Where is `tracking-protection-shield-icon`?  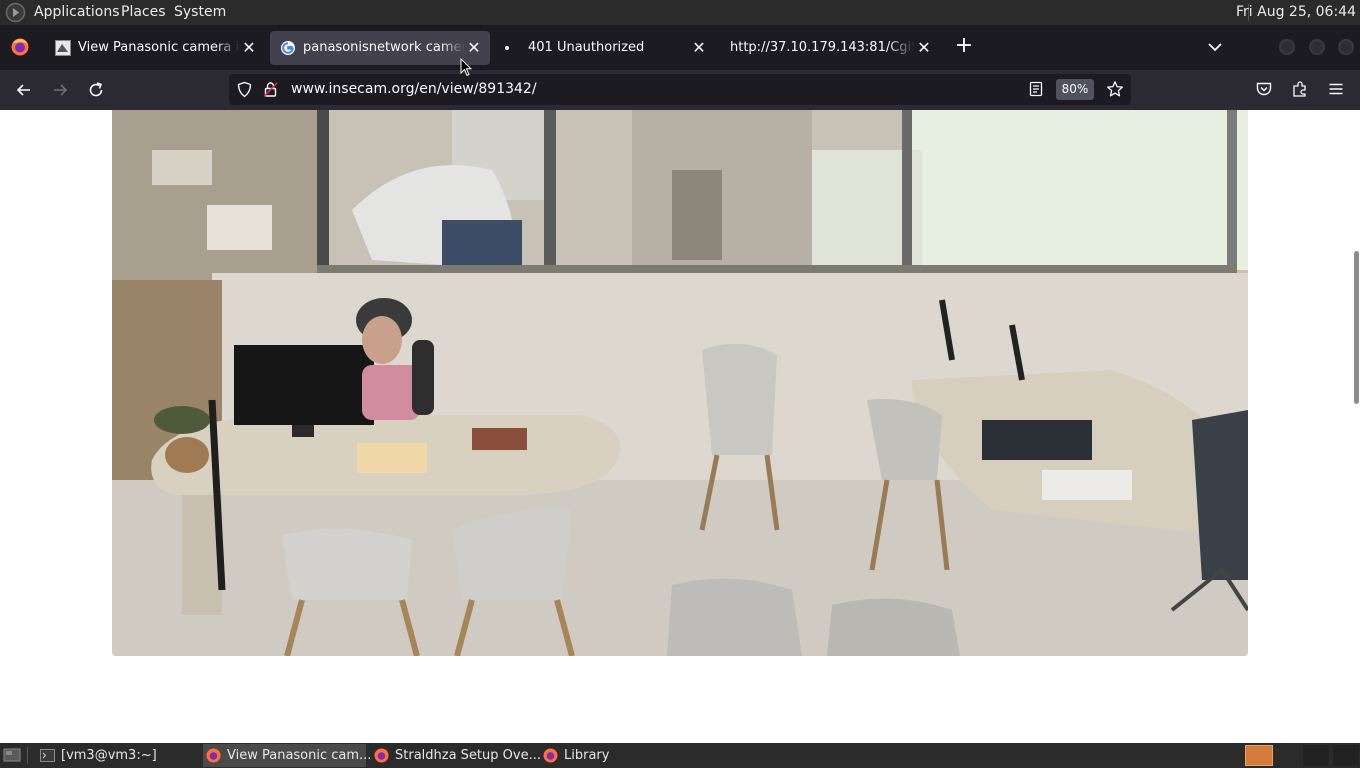 tracking-protection-shield-icon is located at coordinates (244, 89).